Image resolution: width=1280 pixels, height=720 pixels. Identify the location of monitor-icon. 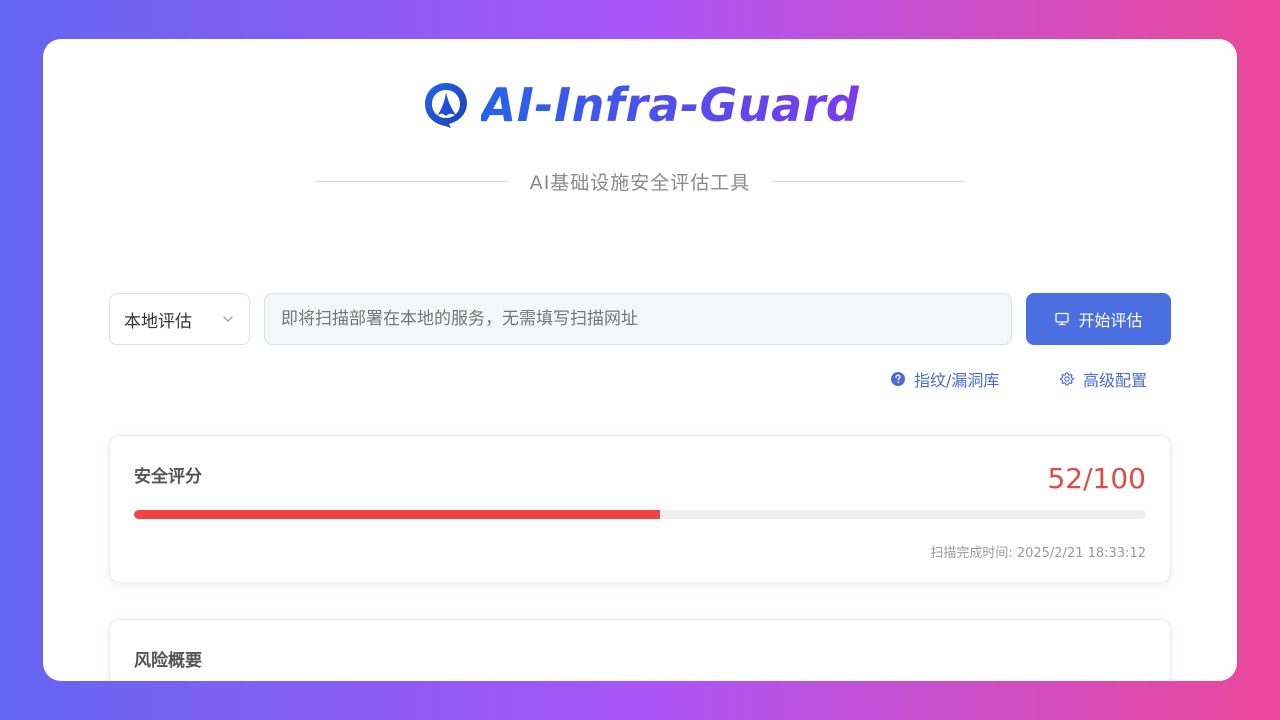
(1062, 319).